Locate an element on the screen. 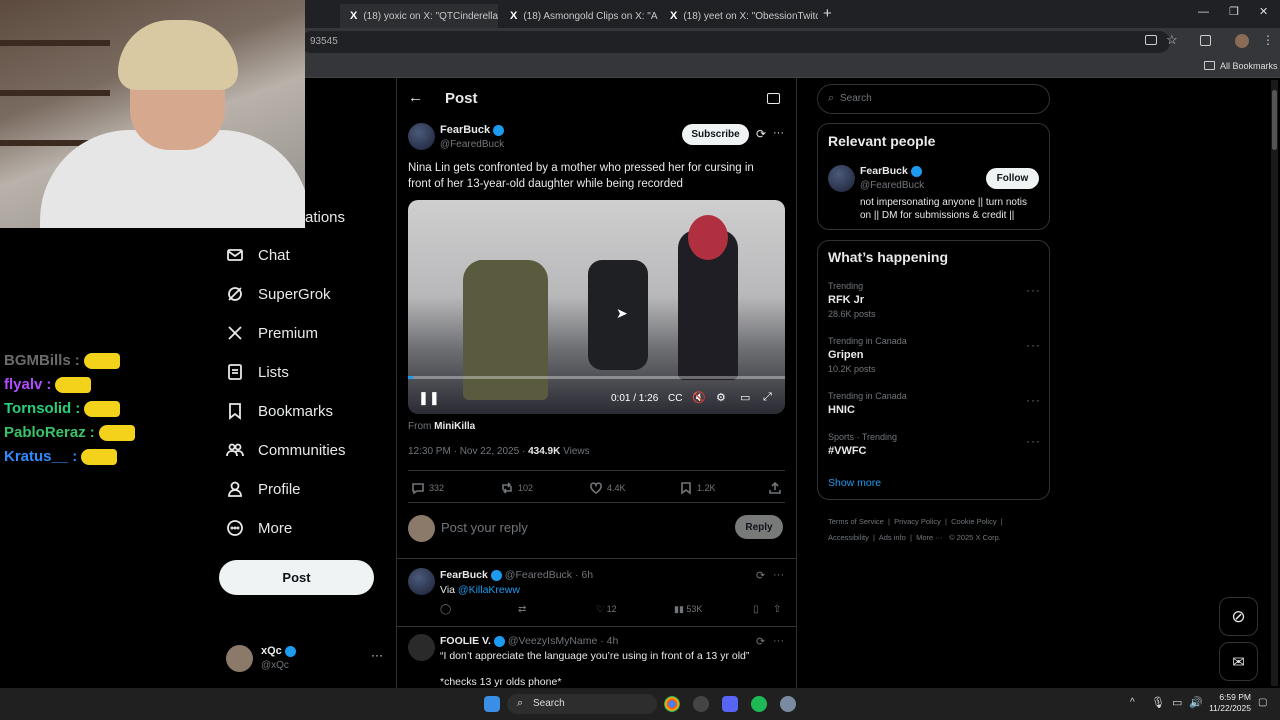  scrollbar is located at coordinates (1274, 383).